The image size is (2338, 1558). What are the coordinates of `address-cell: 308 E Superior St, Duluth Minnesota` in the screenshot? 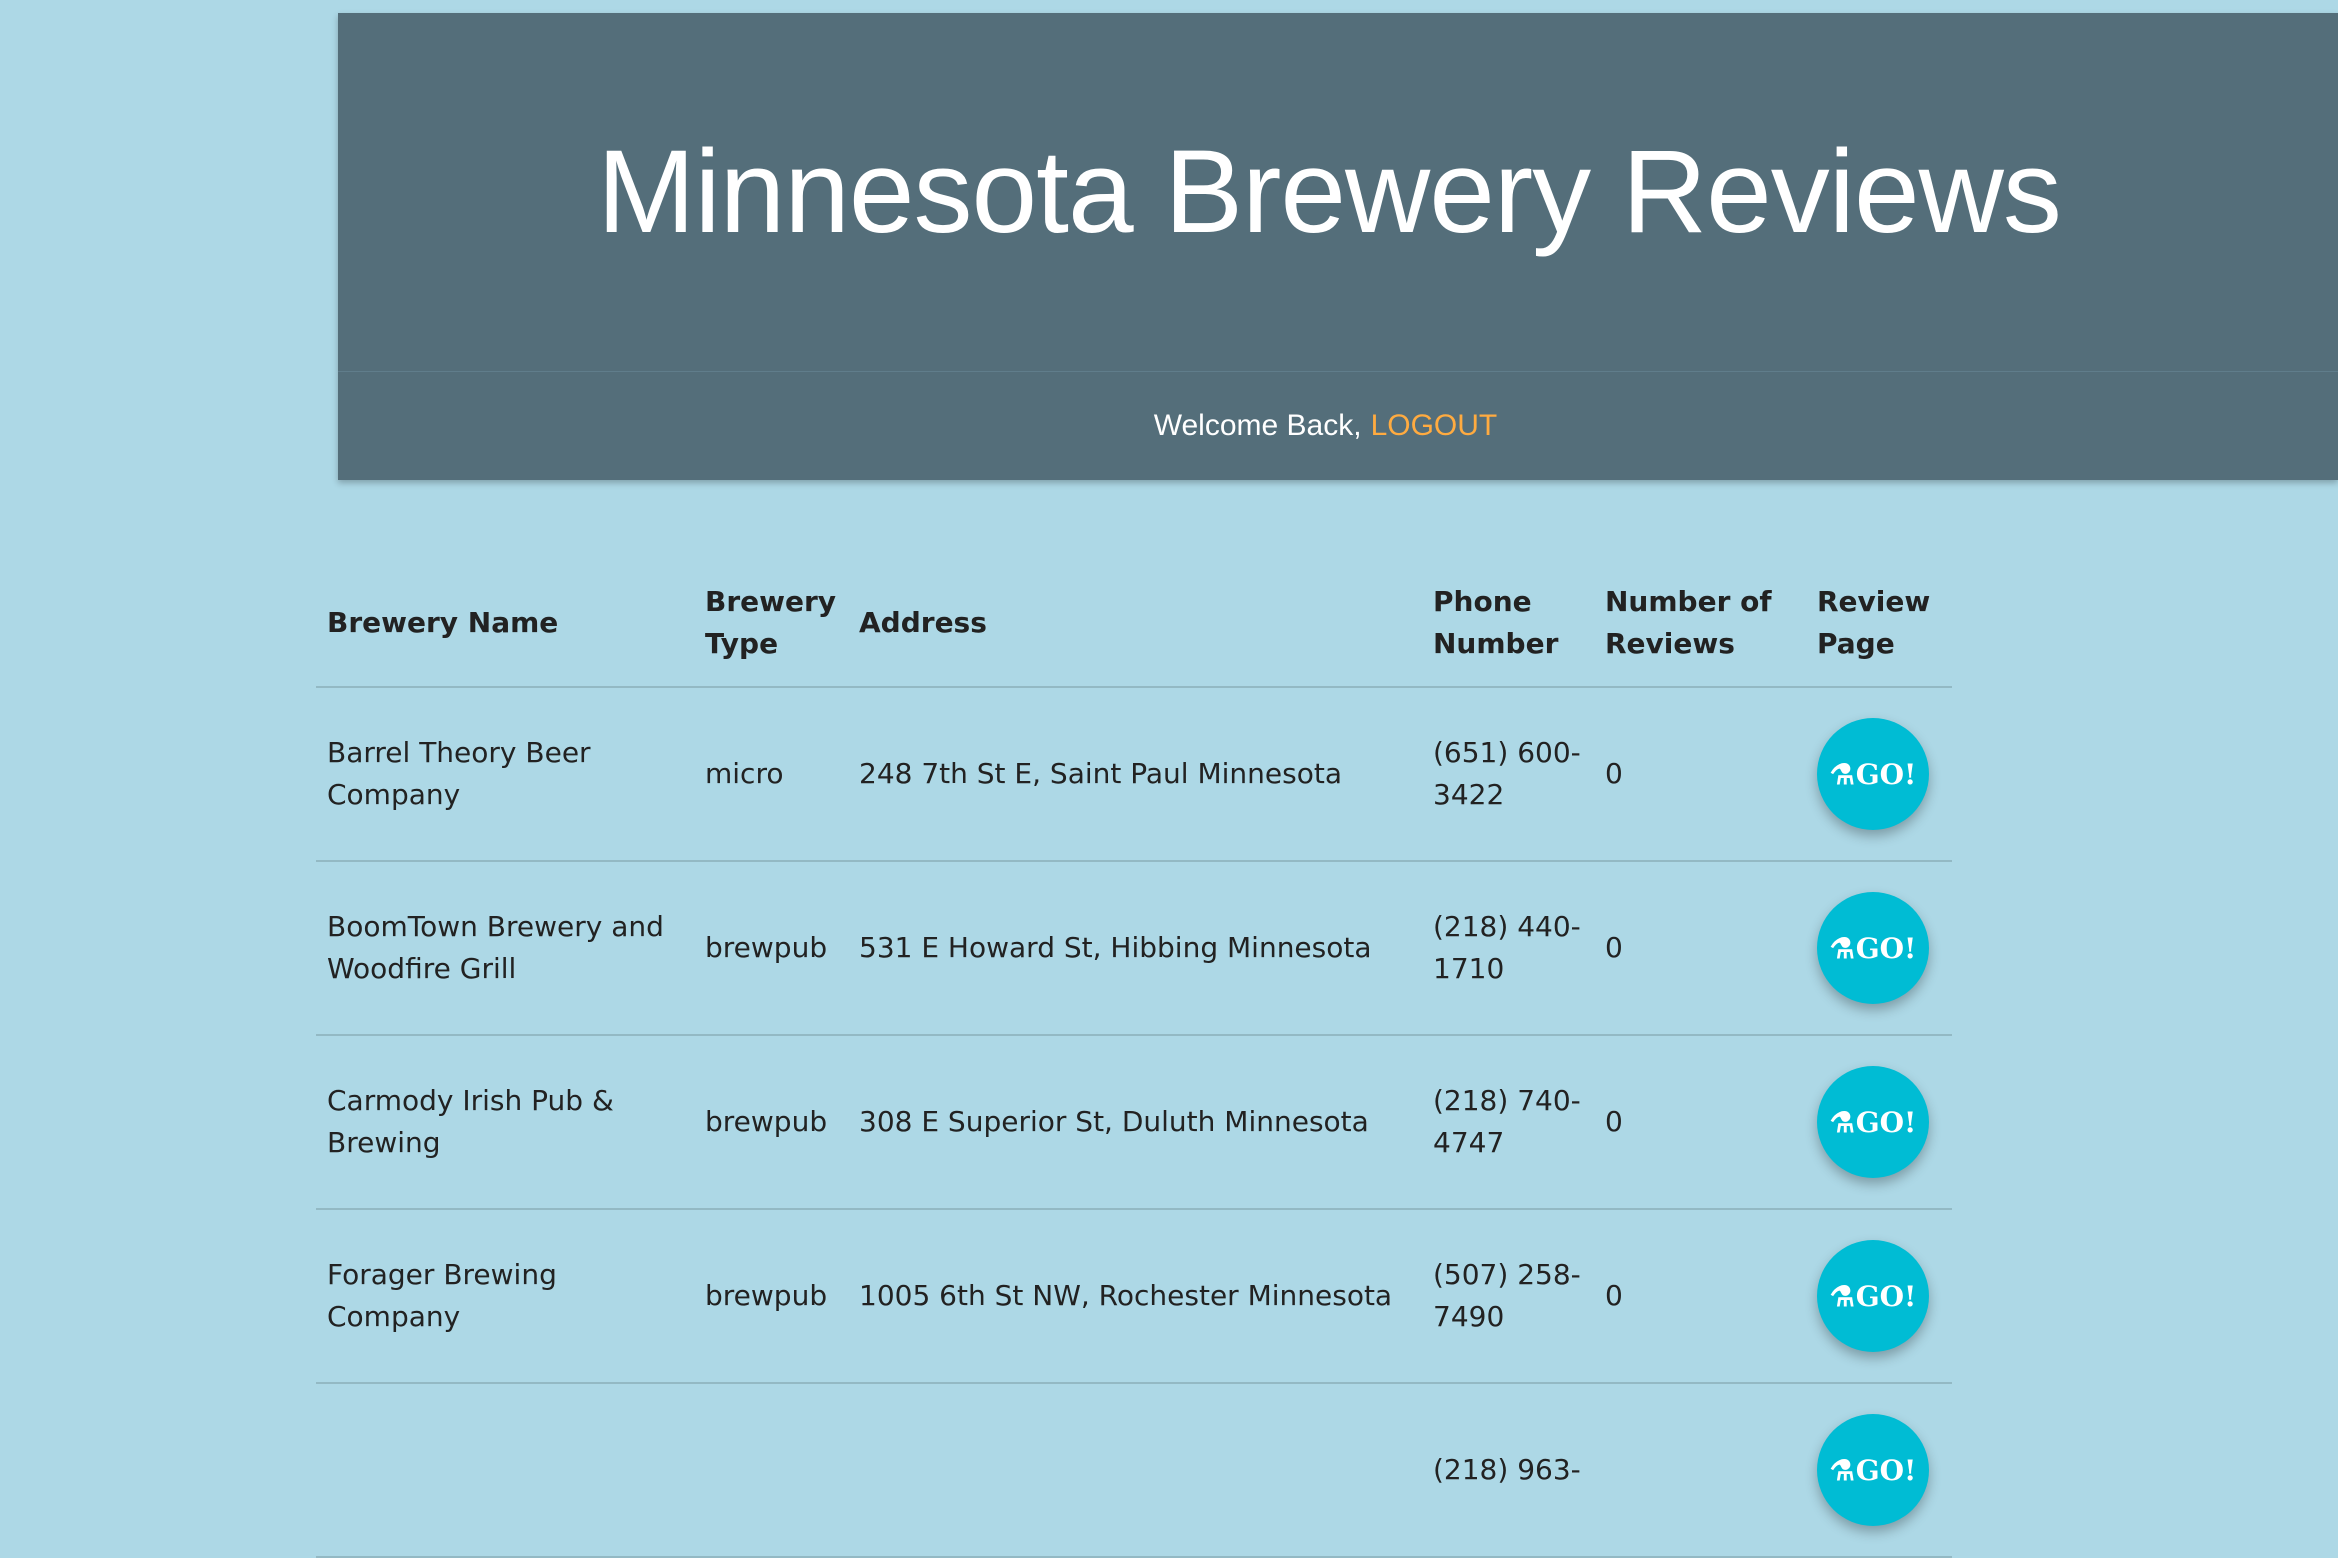 It's located at (1135, 1122).